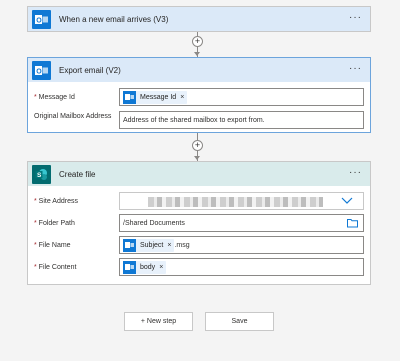  Describe the element at coordinates (154, 223) in the screenshot. I see `folder-path-value: /Shared Documents` at that location.